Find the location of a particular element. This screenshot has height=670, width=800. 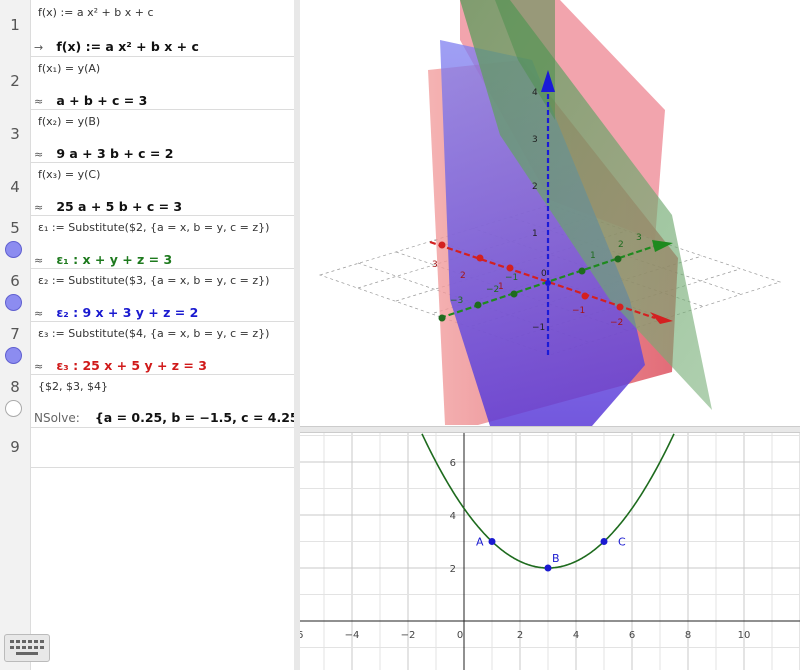

row-number: 2 is located at coordinates (15, 82).